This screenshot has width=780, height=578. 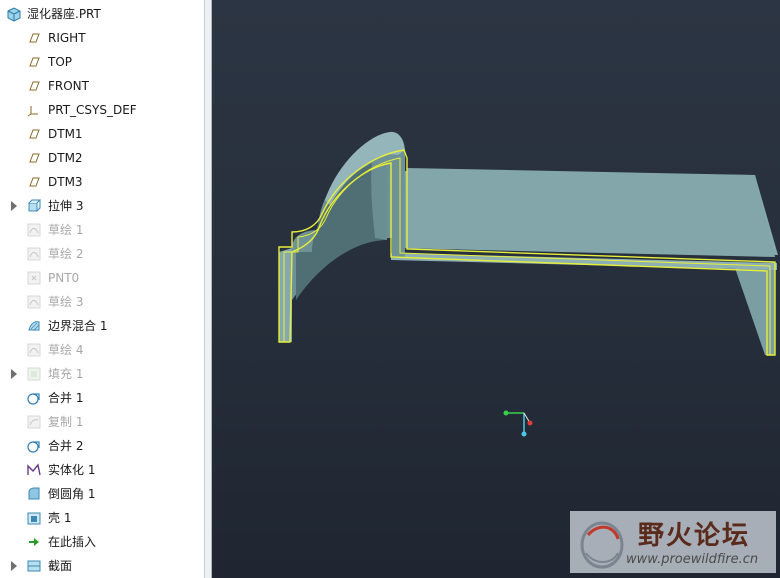 I want to click on tree-item-label: 草绘 1, so click(x=66, y=230).